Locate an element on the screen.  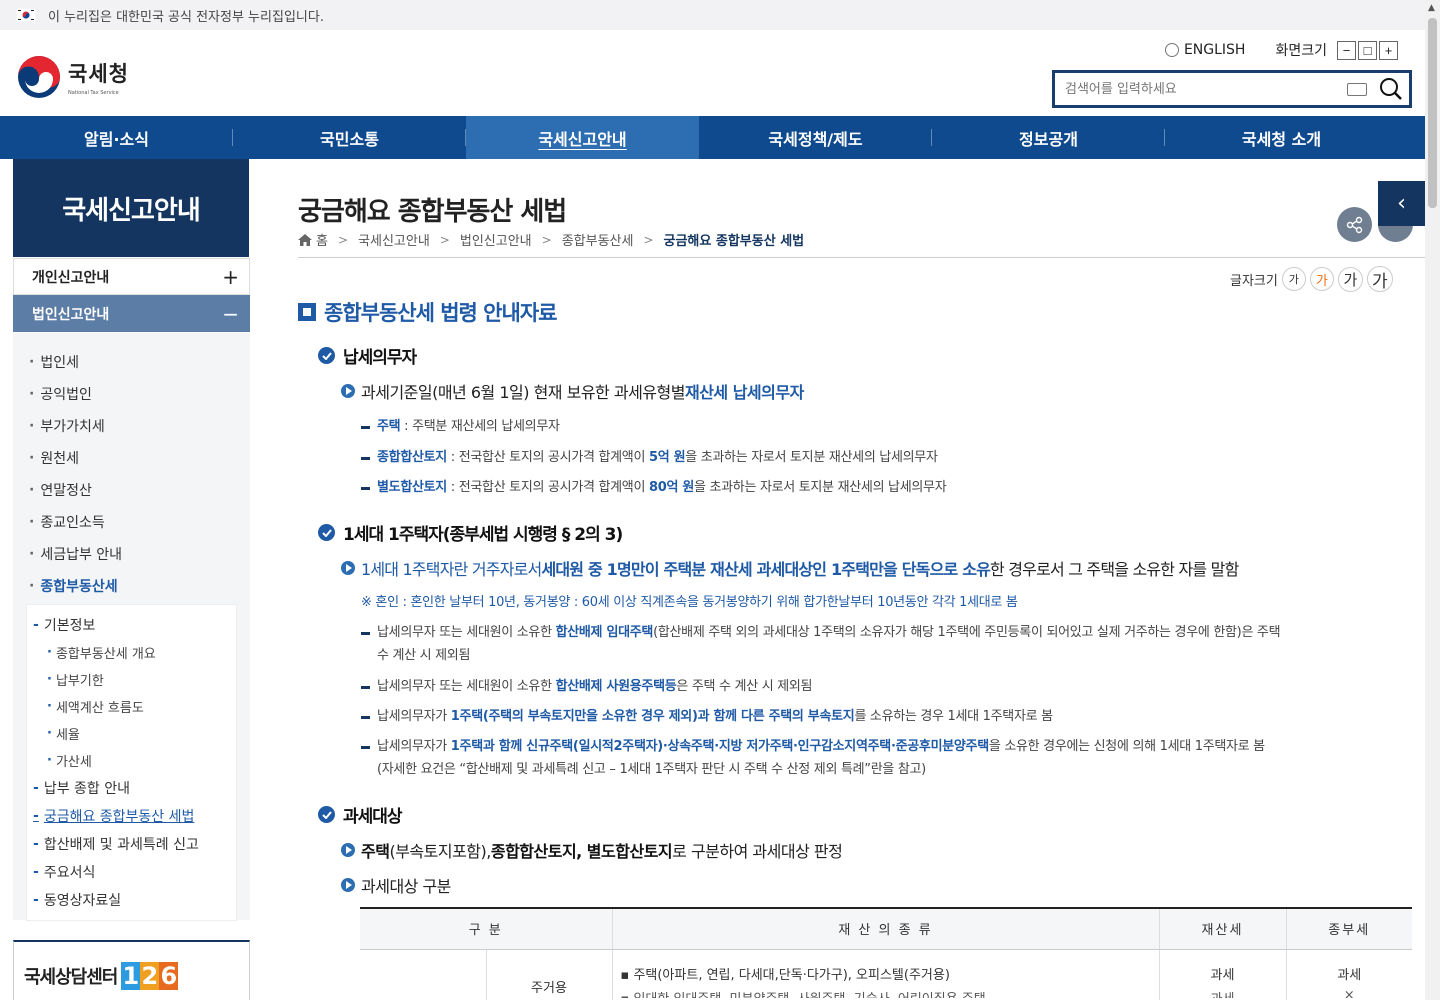
nav-label: 국민소통 is located at coordinates (349, 139).